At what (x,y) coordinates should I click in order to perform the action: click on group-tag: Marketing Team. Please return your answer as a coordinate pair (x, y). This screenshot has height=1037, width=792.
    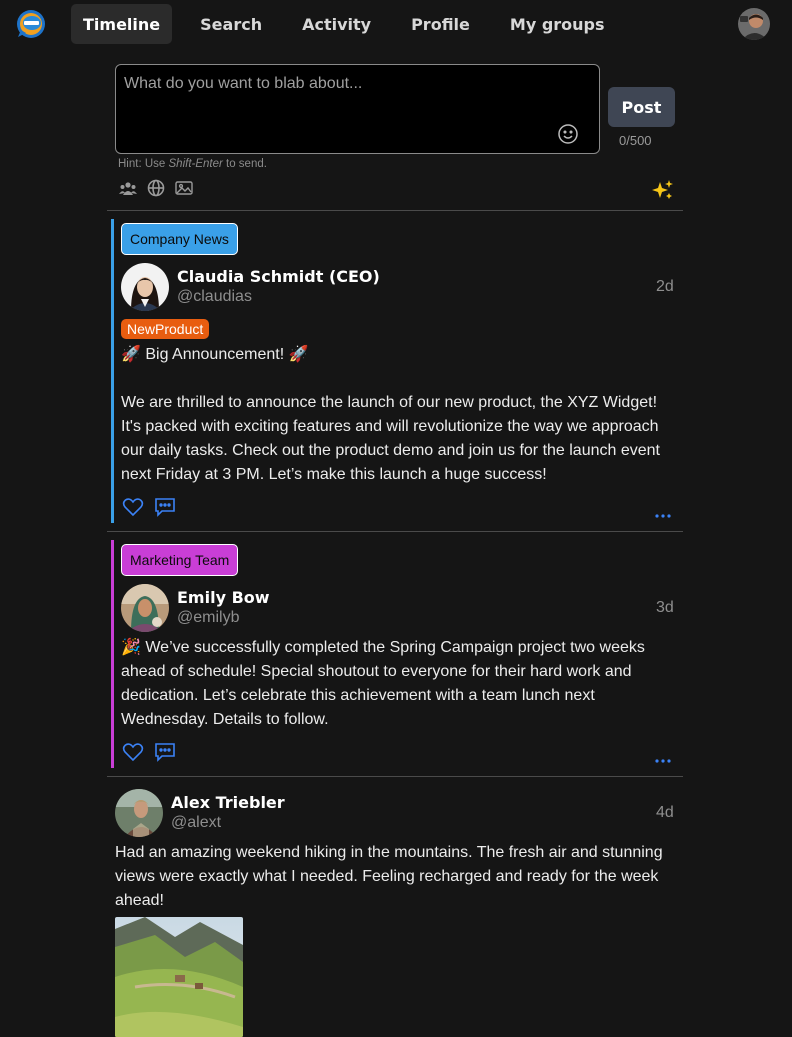
    Looking at the image, I should click on (180, 560).